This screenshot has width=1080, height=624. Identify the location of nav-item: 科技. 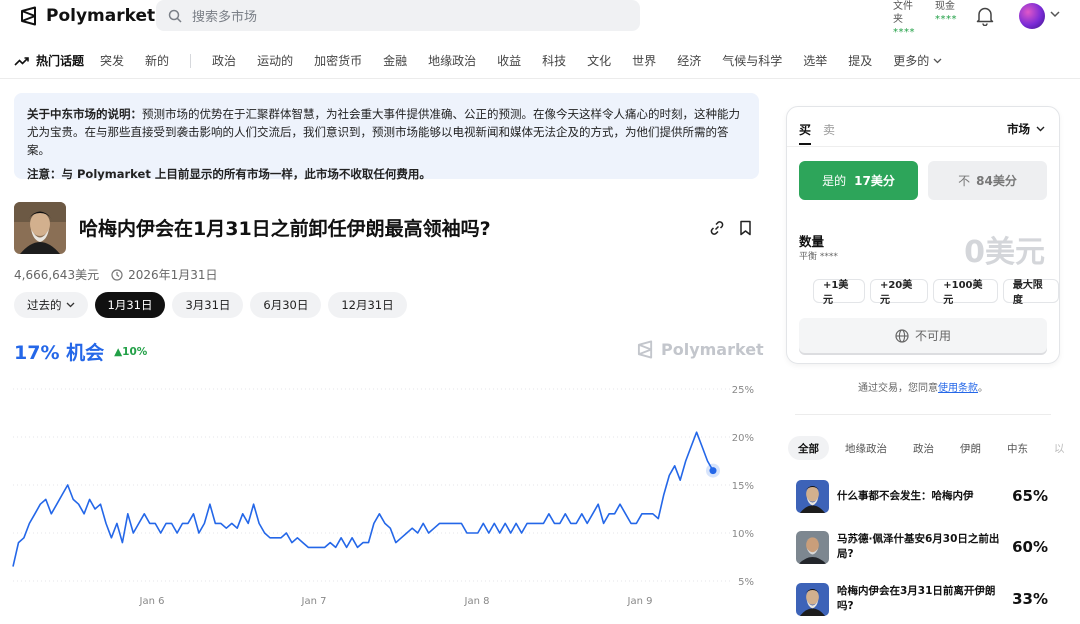
(554, 60).